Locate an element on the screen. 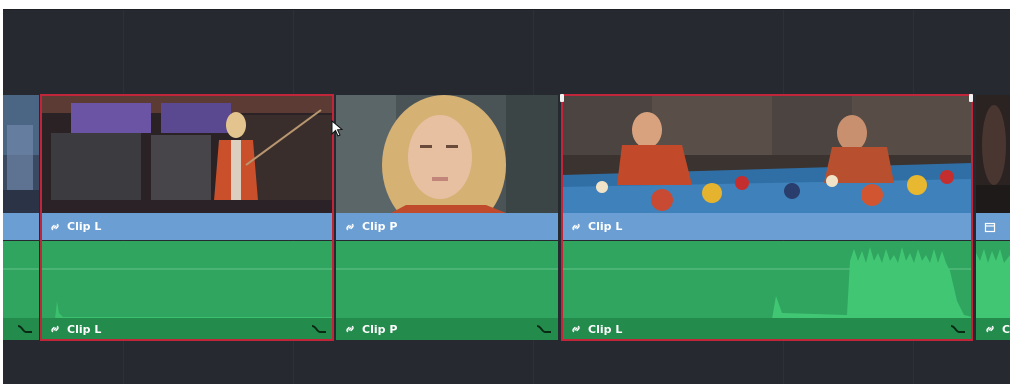 This screenshot has height=384, width=1012. trim-handle-right is located at coordinates (971, 98).